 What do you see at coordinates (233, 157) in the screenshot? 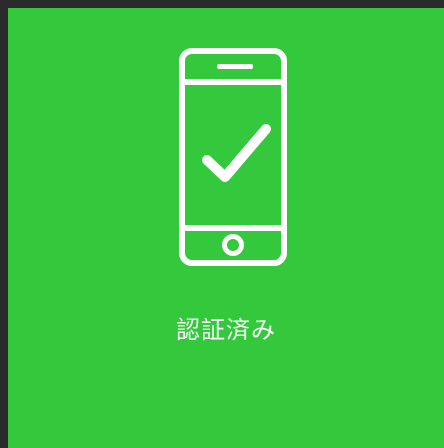
I see `smartphone-check-icon` at bounding box center [233, 157].